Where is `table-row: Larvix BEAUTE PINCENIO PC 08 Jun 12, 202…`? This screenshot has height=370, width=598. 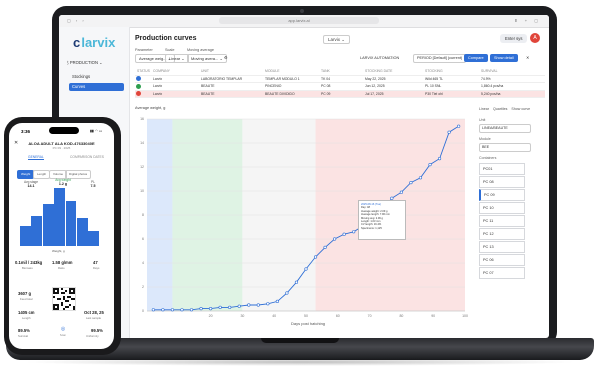
table-row: Larvix BEAUTE PINCENIO PC 08 Jun 12, 202… is located at coordinates (340, 87).